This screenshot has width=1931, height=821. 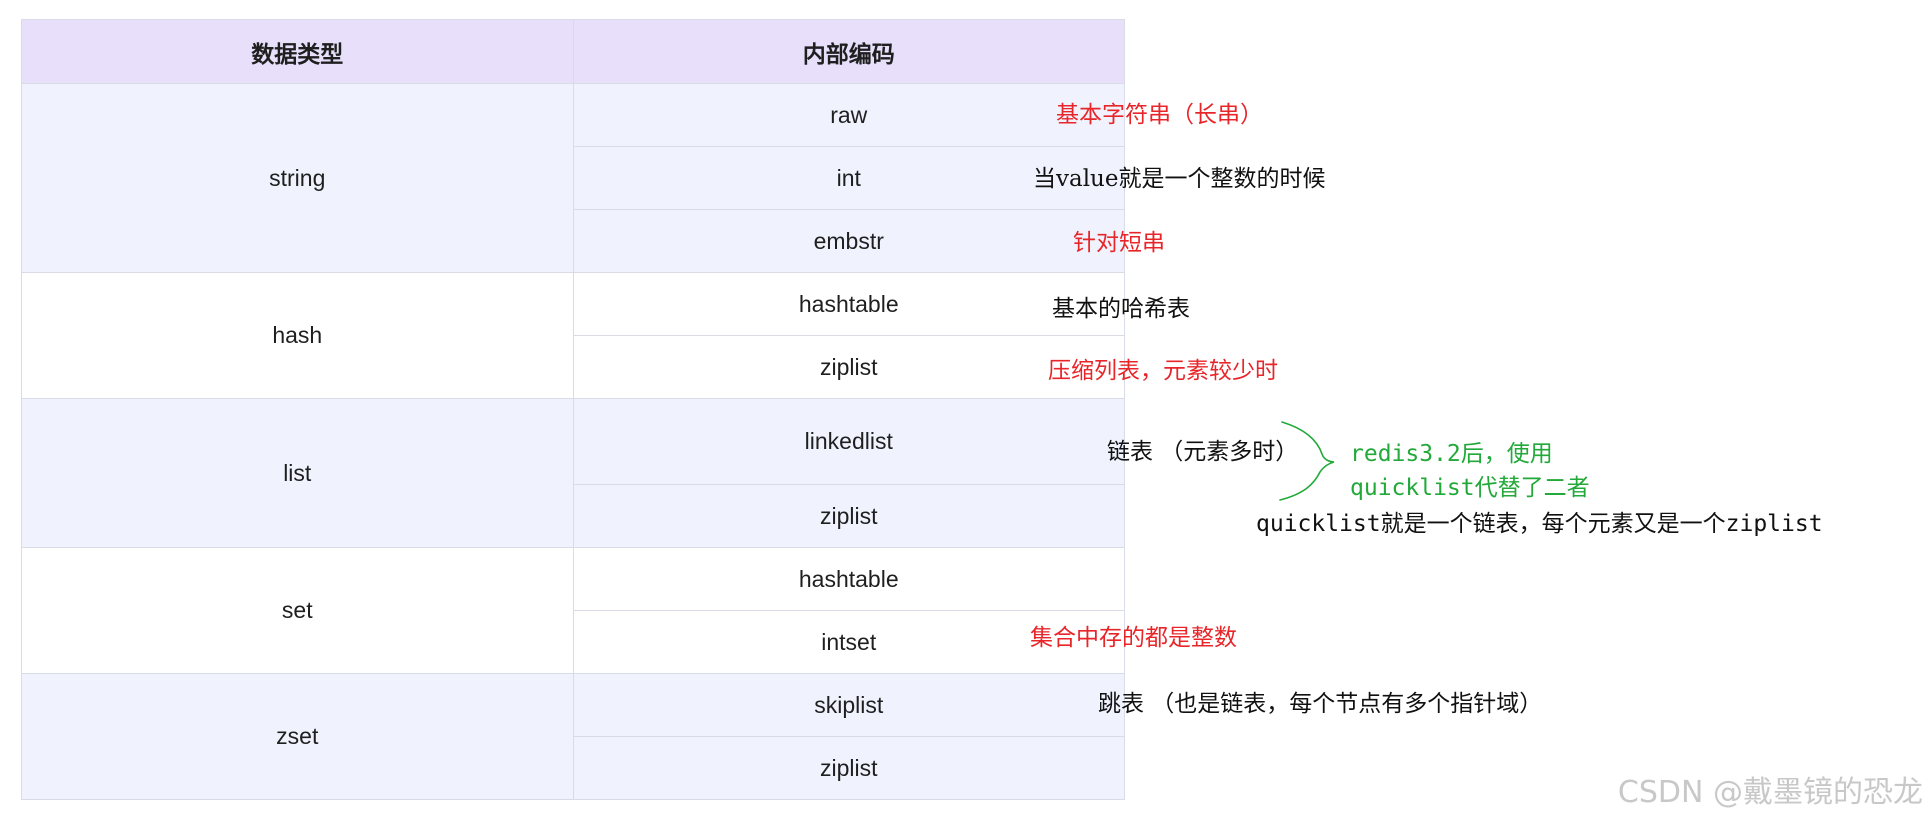 I want to click on csdn-watermark: CSDN @戴墨镜的恐龙, so click(x=1770, y=792).